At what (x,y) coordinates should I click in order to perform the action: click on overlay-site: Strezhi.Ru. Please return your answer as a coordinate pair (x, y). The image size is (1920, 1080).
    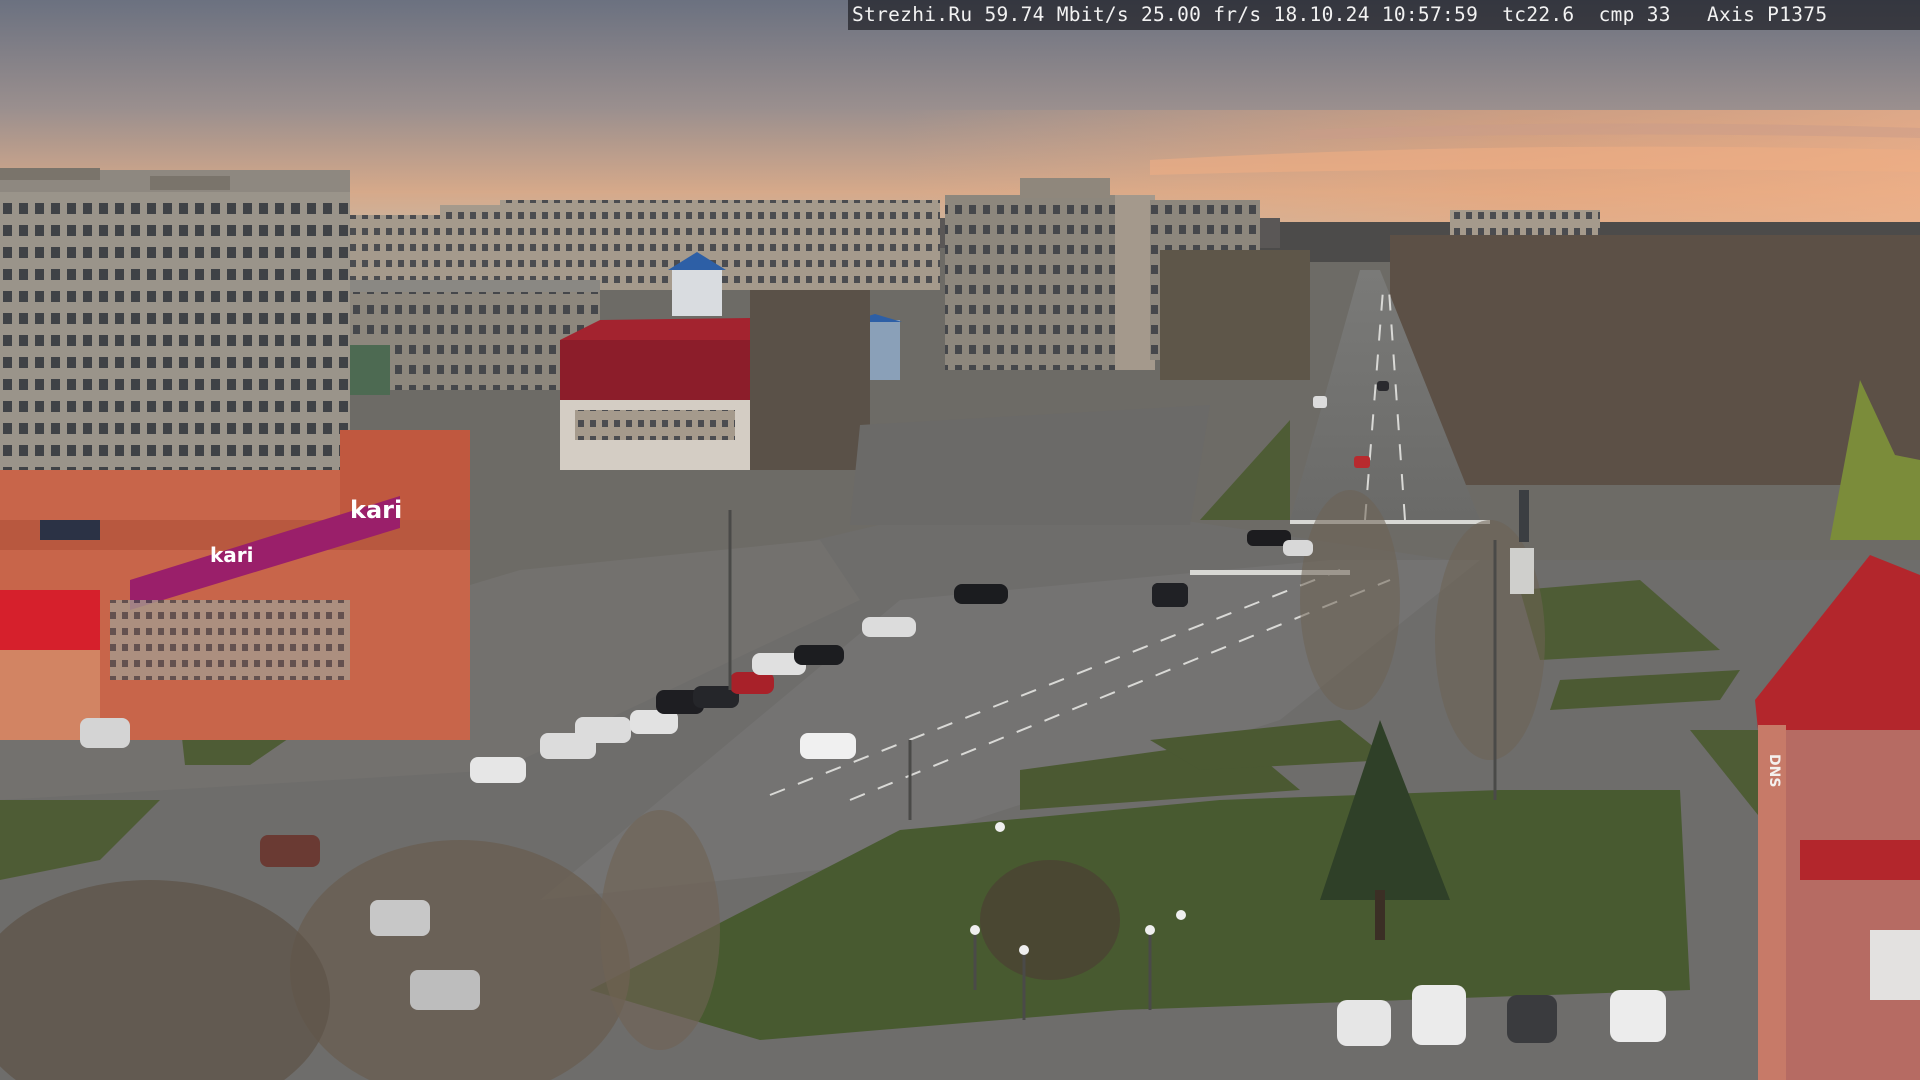
    Looking at the image, I should click on (912, 14).